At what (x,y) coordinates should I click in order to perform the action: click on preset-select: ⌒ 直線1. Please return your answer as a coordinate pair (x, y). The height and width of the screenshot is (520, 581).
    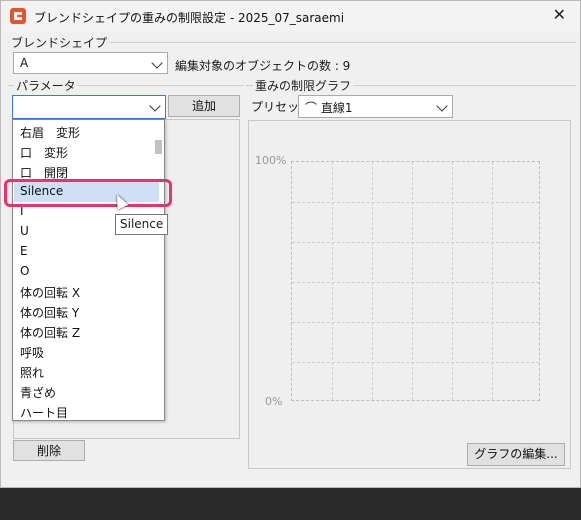
    Looking at the image, I should click on (375, 106).